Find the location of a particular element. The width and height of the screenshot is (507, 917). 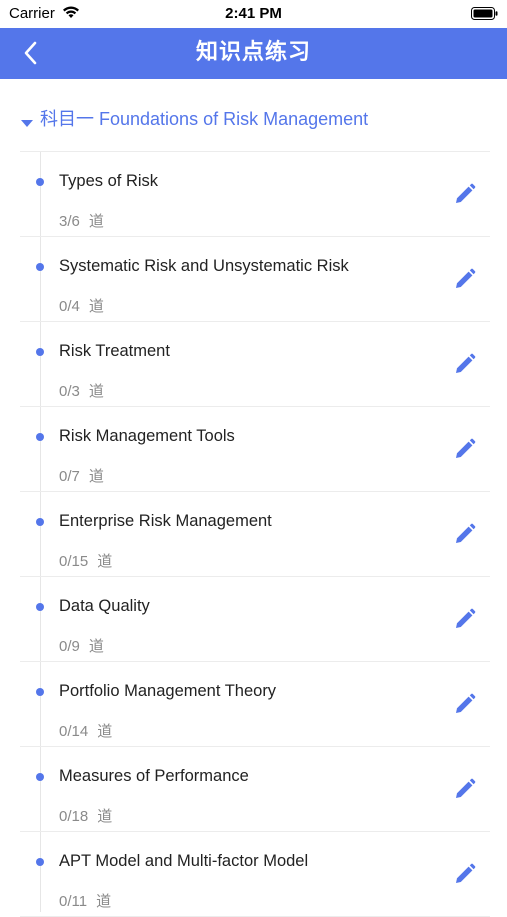

topic-progress: 0/11 道 is located at coordinates (85, 900).